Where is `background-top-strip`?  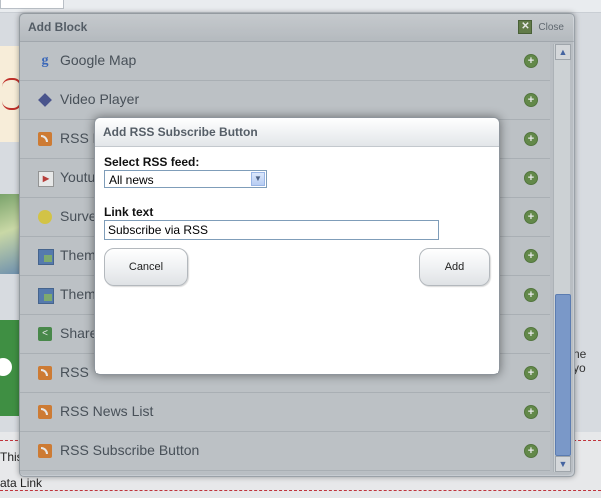 background-top-strip is located at coordinates (300, 6).